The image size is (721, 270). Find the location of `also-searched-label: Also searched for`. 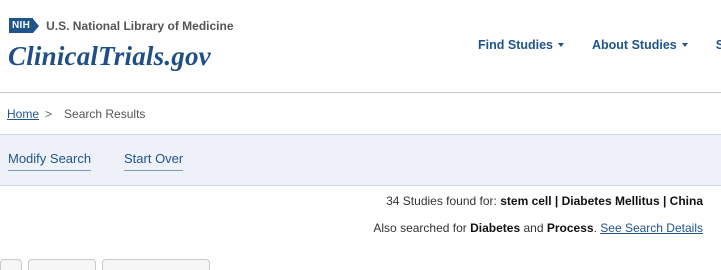

also-searched-label: Also searched for is located at coordinates (420, 228).